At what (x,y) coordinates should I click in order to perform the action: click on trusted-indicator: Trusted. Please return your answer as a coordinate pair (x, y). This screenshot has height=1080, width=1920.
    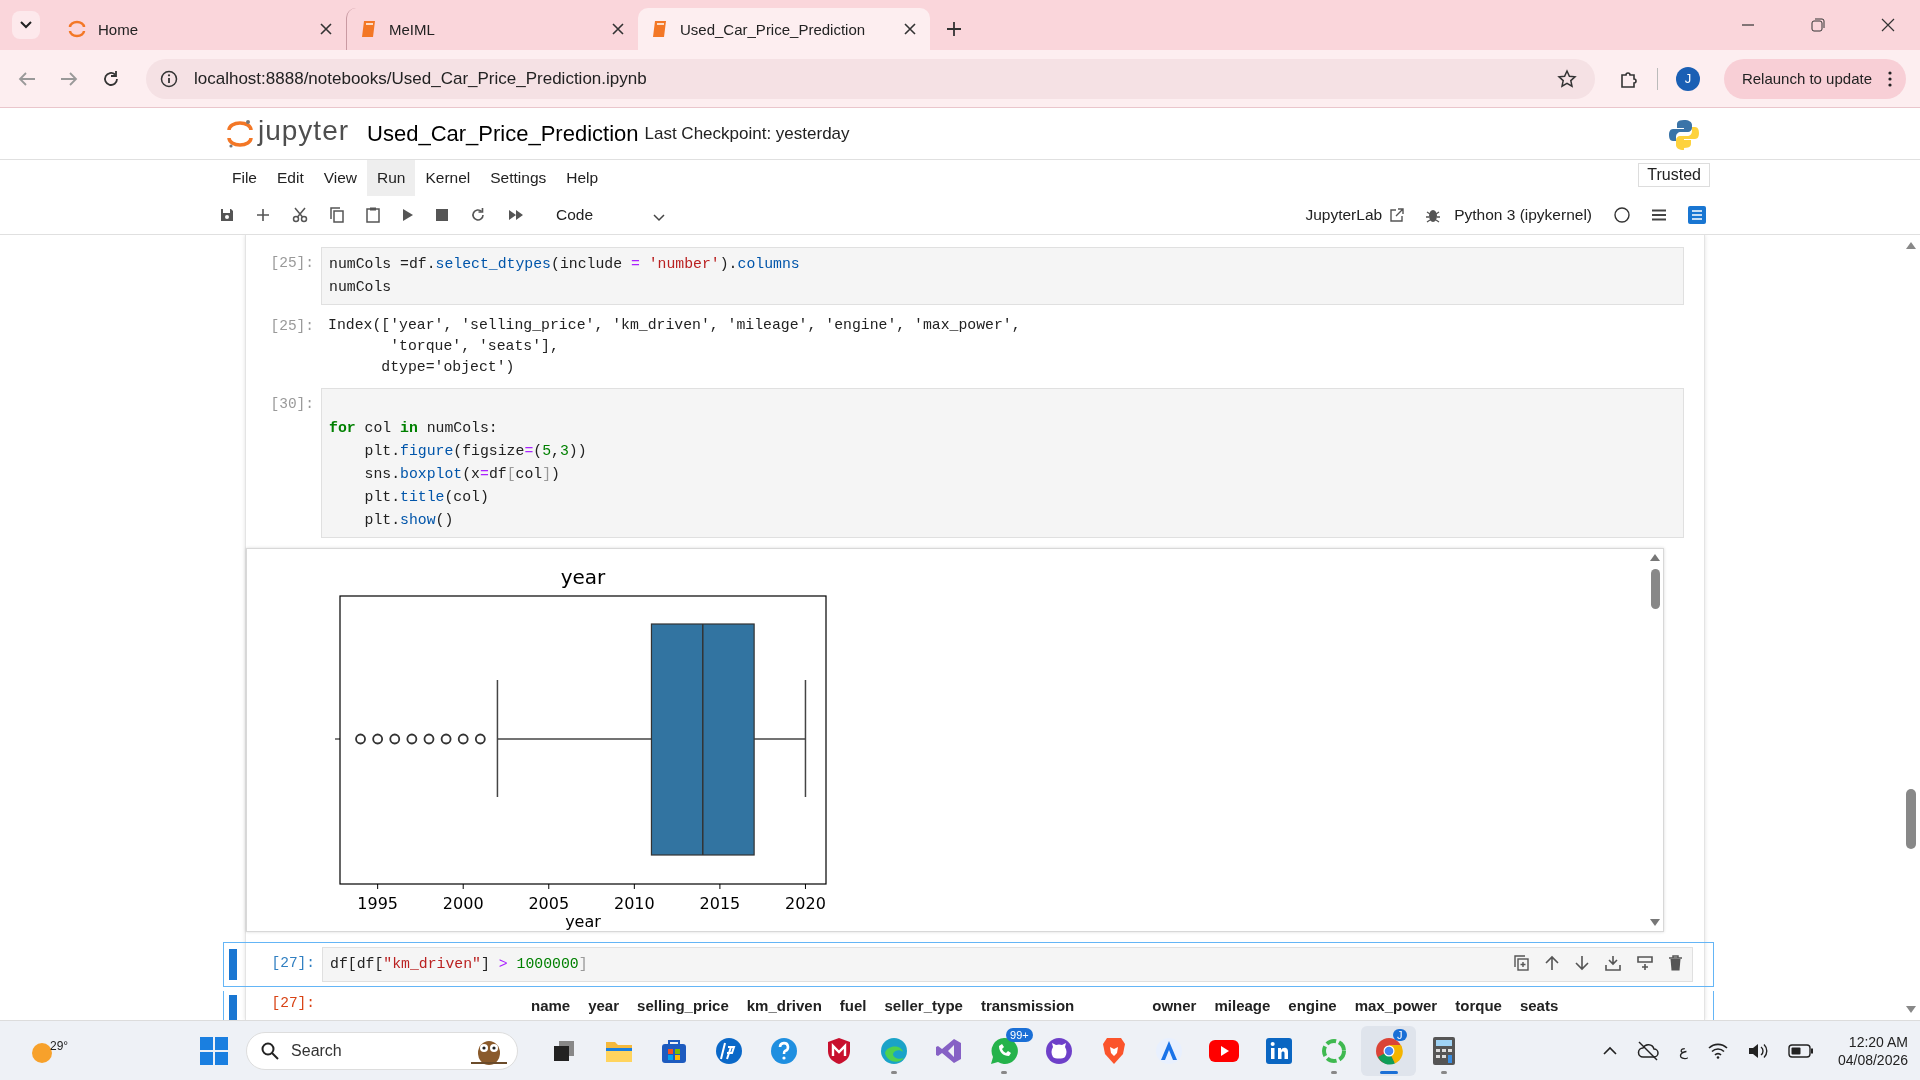
    Looking at the image, I should click on (1674, 175).